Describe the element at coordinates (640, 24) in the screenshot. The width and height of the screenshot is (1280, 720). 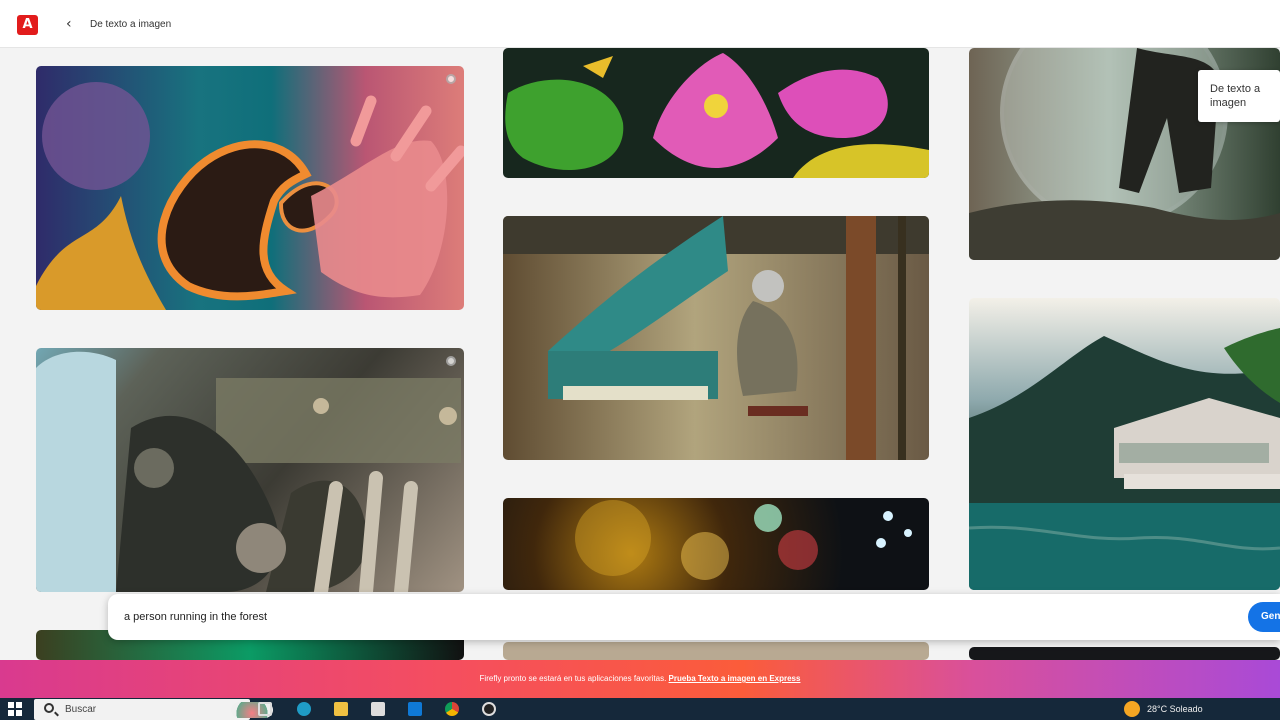
I see `top-bar: A ‹ De texto a imagen` at that location.